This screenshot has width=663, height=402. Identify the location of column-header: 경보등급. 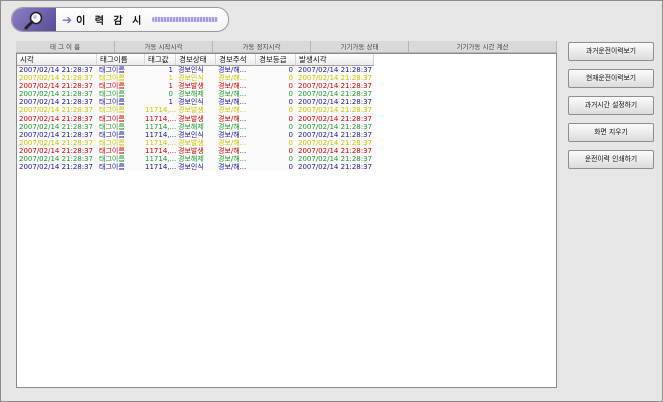
(276, 60).